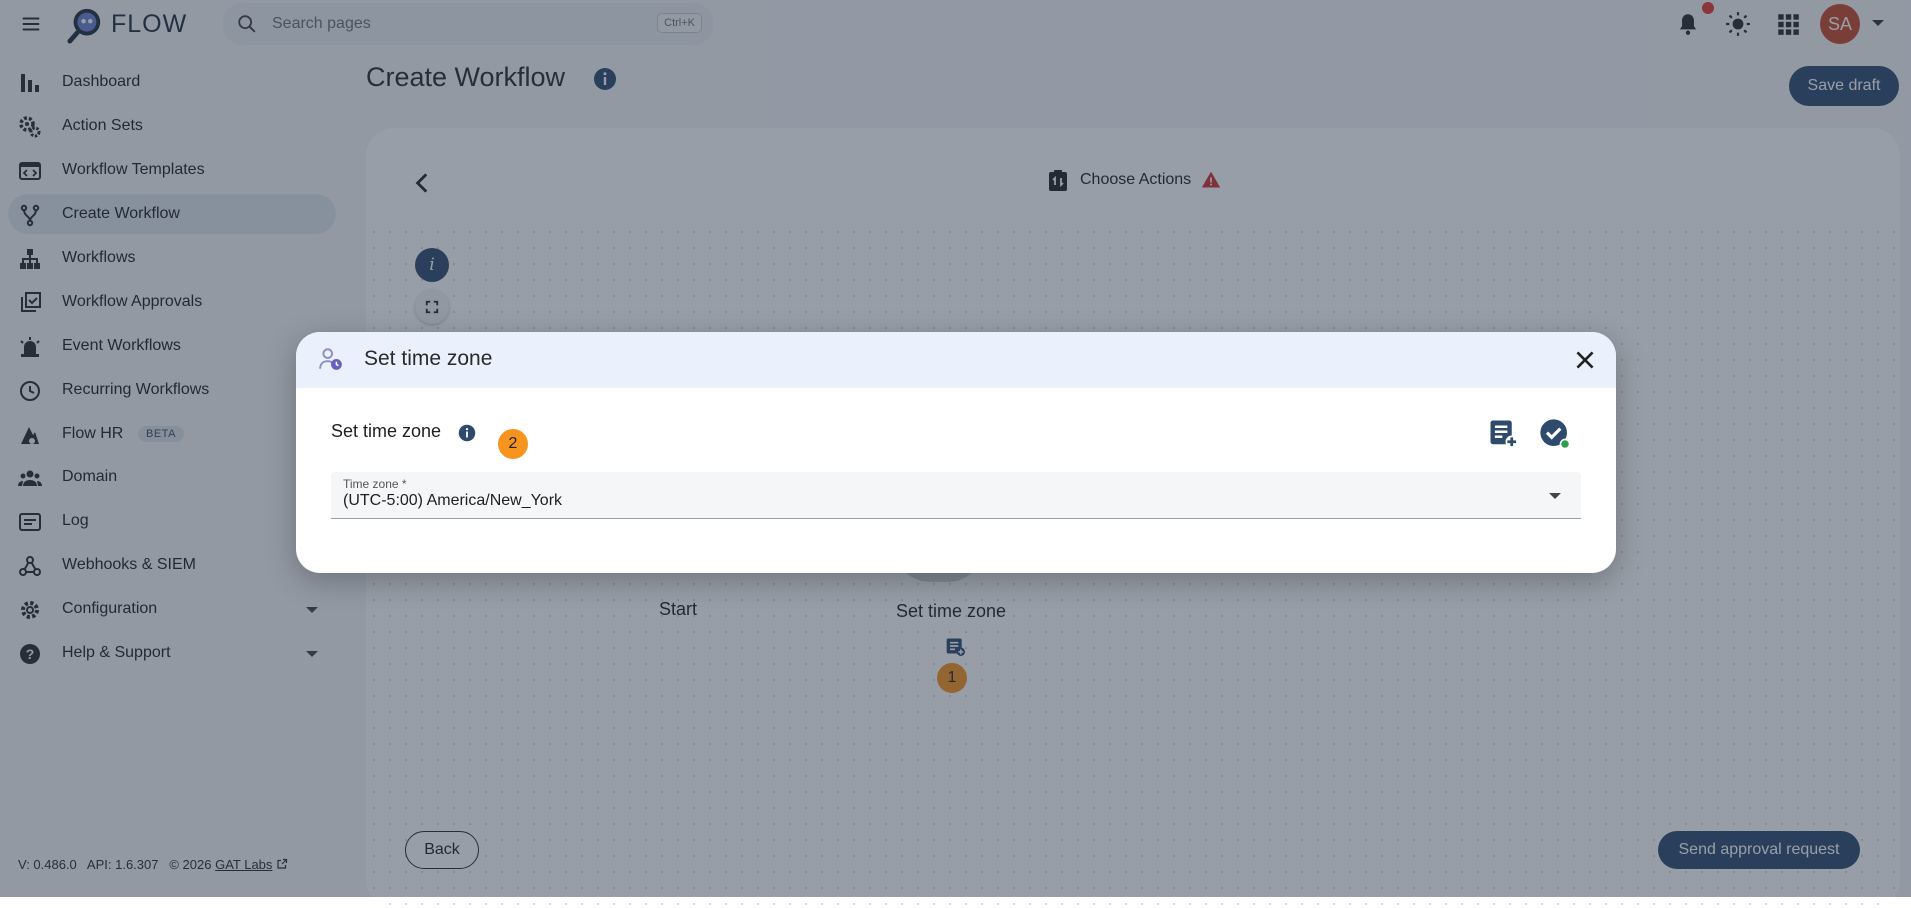 Image resolution: width=1911 pixels, height=908 pixels. What do you see at coordinates (1585, 360) in the screenshot?
I see `close-icon` at bounding box center [1585, 360].